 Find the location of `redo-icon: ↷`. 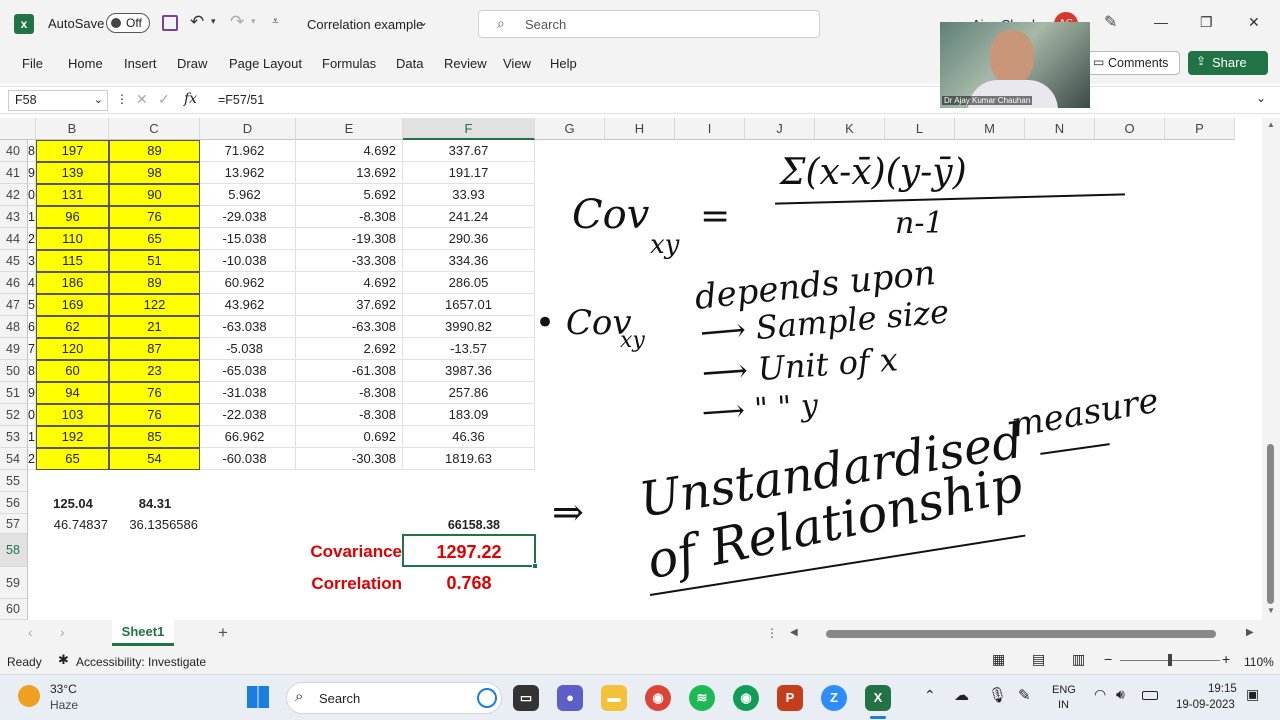

redo-icon: ↷ is located at coordinates (237, 22).